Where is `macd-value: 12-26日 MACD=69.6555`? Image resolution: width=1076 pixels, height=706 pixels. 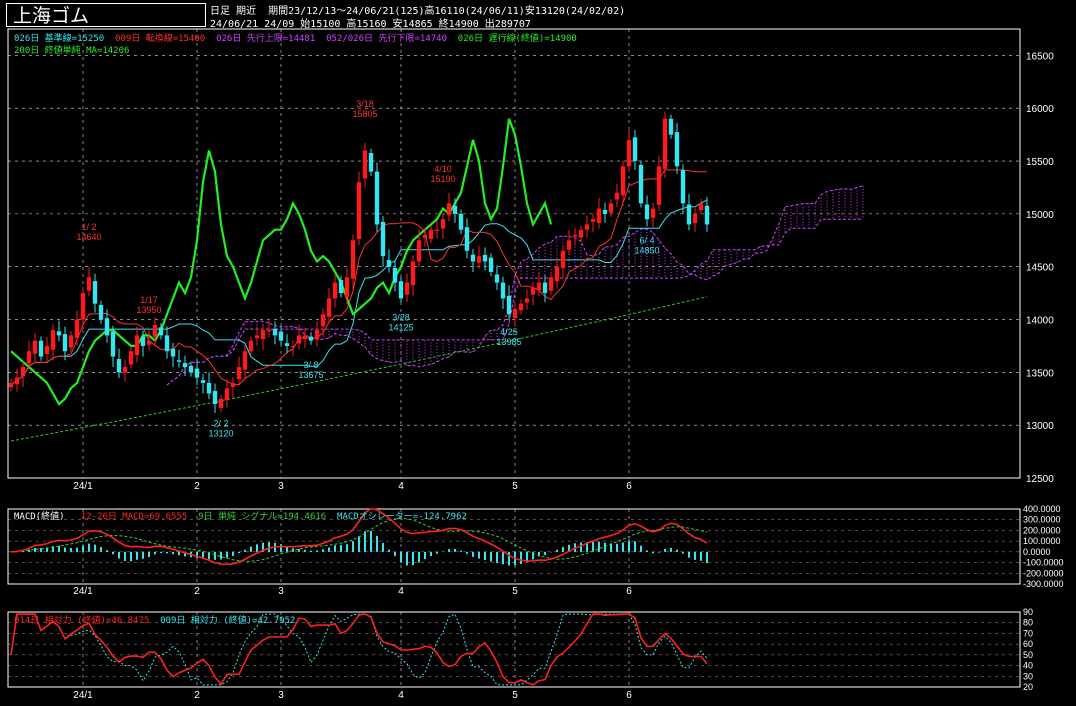
macd-value: 12-26日 MACD=69.6555 is located at coordinates (134, 517).